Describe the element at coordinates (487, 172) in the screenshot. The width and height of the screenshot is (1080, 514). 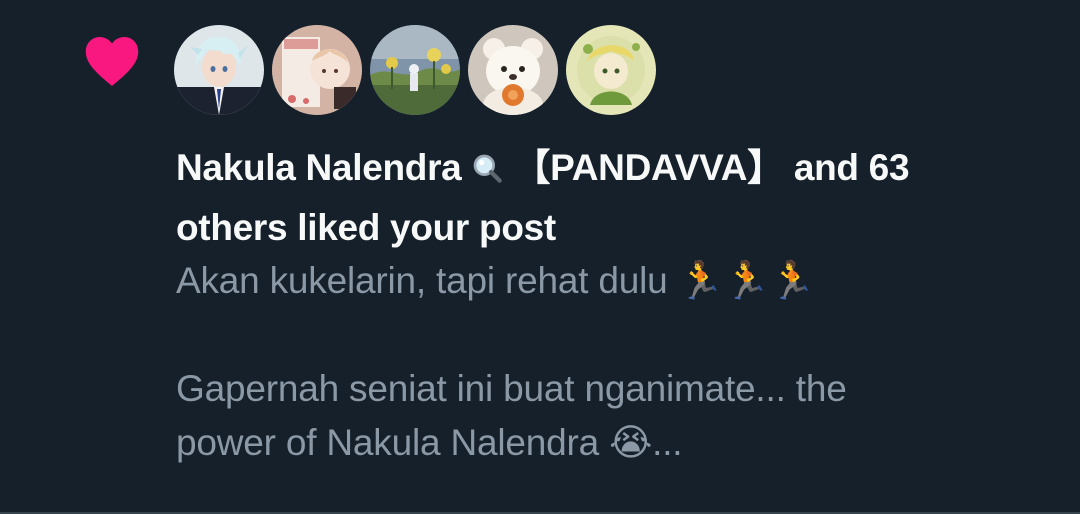
I see `magnifying-glass-icon` at that location.